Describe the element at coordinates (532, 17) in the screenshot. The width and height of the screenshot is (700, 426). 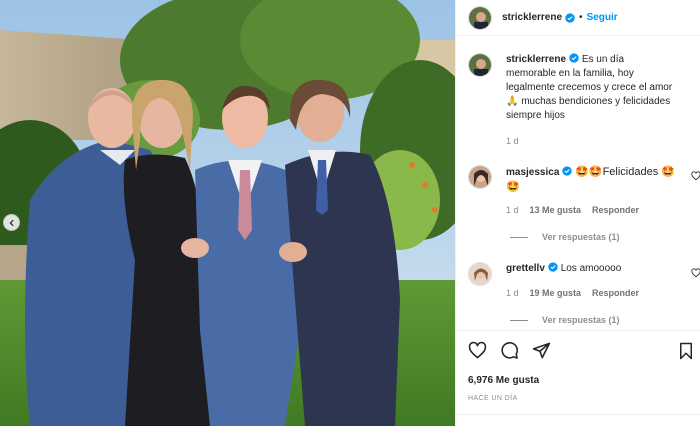
I see `author-username: stricklerrene` at that location.